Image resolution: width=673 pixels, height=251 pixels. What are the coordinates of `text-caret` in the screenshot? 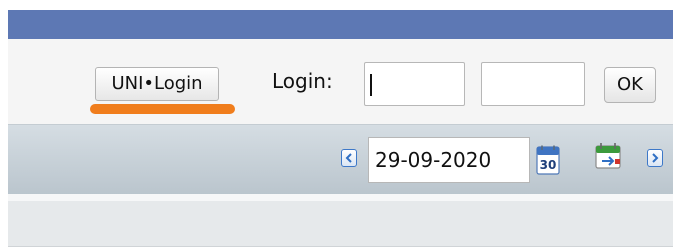 It's located at (371, 85).